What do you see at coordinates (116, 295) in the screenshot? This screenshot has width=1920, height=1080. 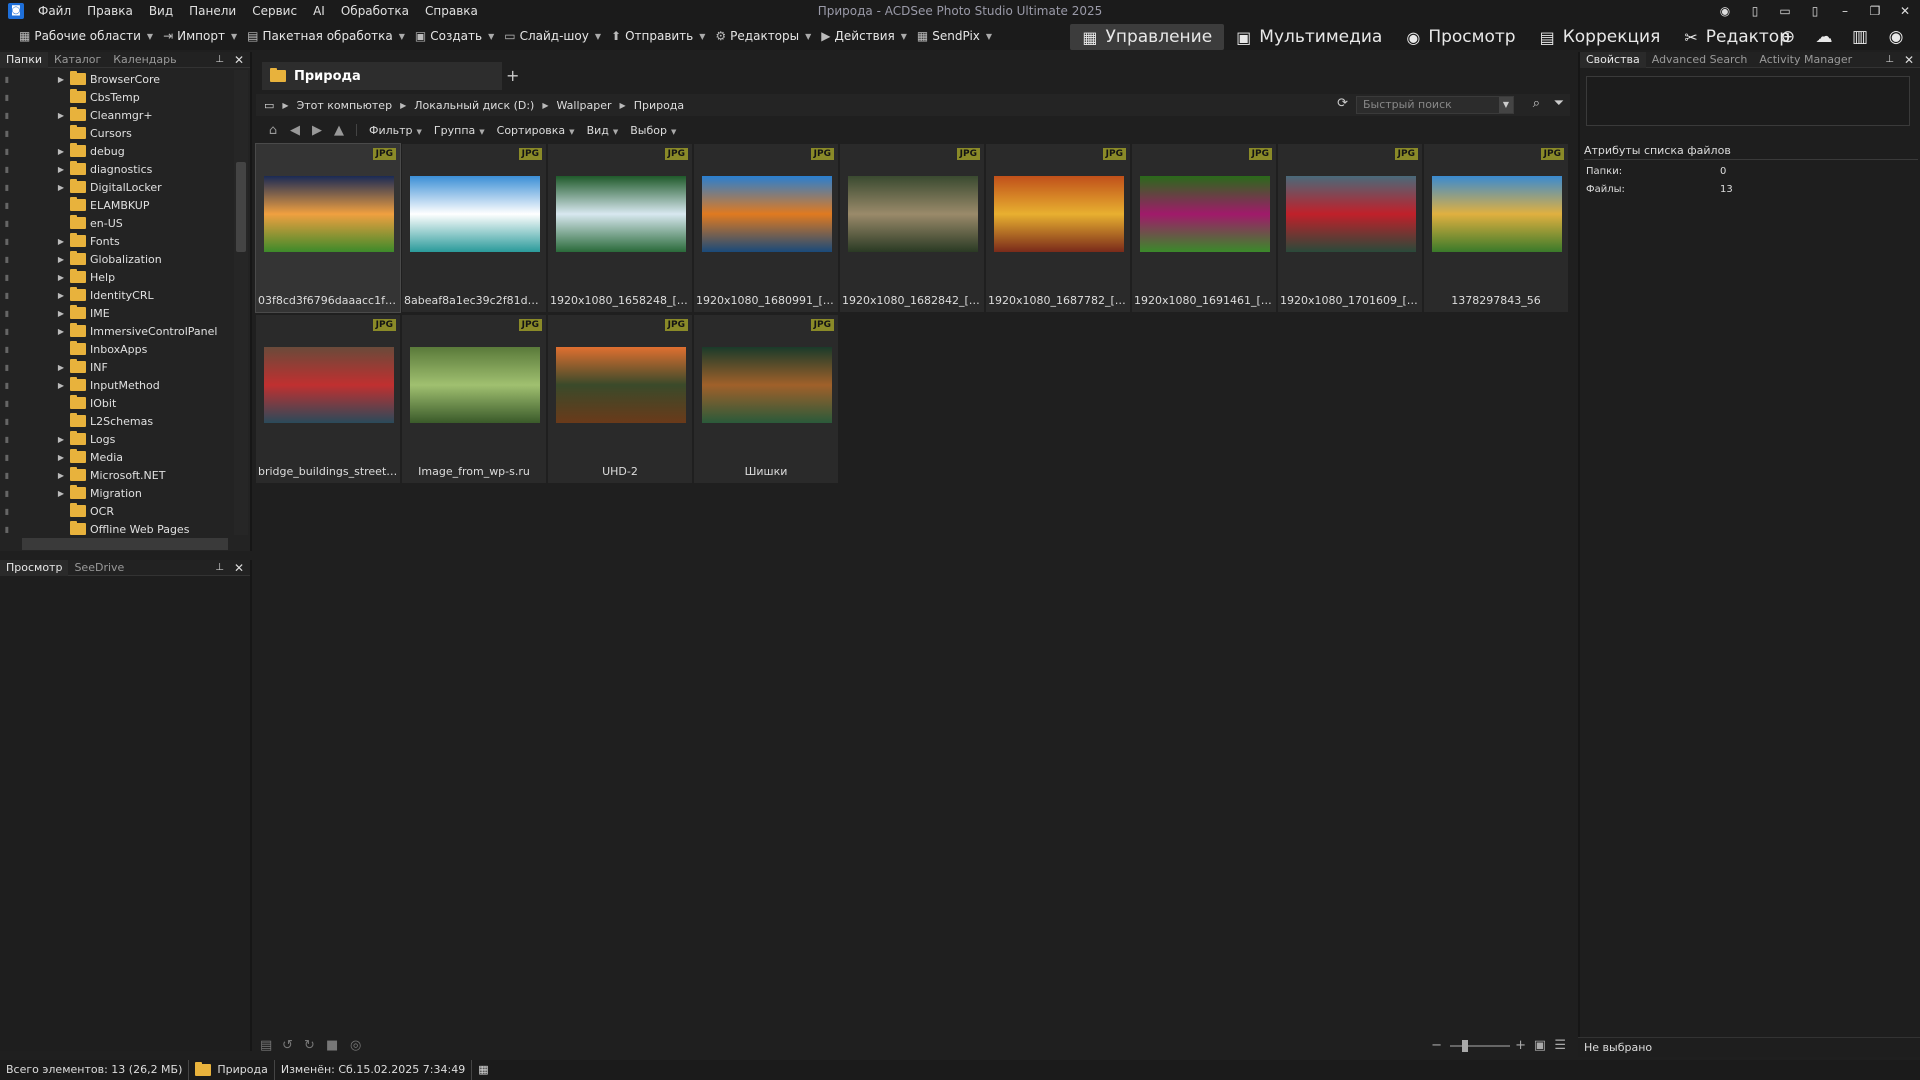 I see `tree-item: ▮ ▶ IdentityCRL` at bounding box center [116, 295].